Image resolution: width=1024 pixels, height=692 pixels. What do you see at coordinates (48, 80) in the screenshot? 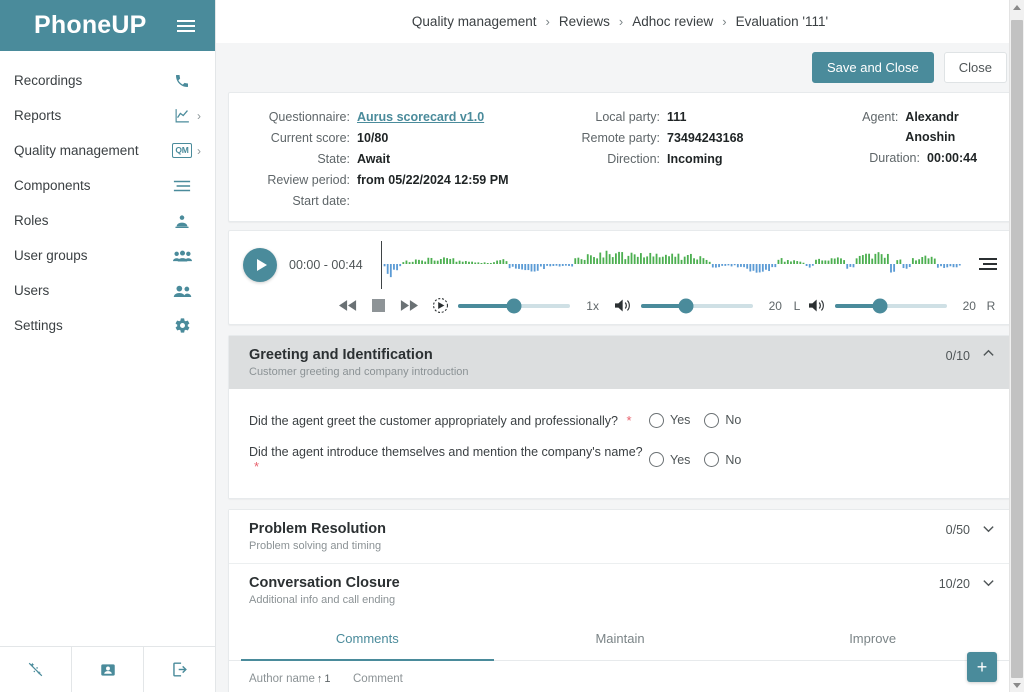
I see `sidebar-item-label: Recordings` at bounding box center [48, 80].